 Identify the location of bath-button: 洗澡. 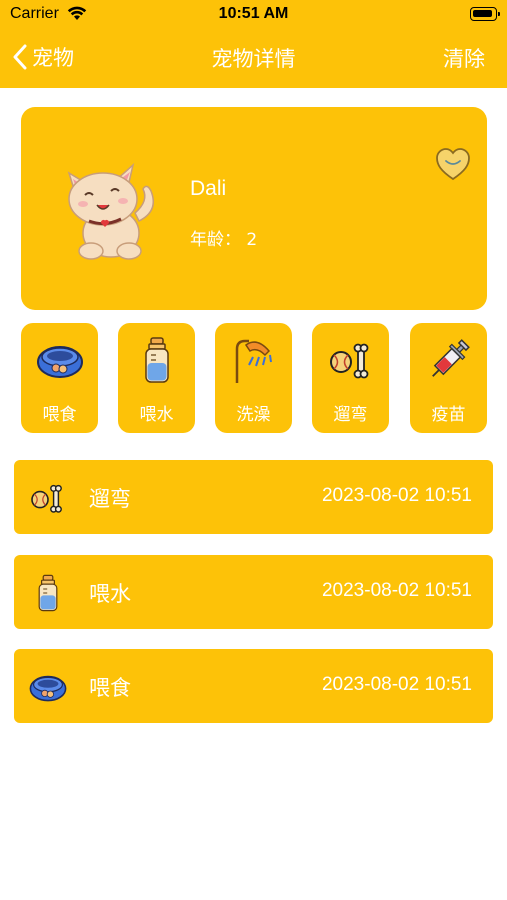
(253, 378).